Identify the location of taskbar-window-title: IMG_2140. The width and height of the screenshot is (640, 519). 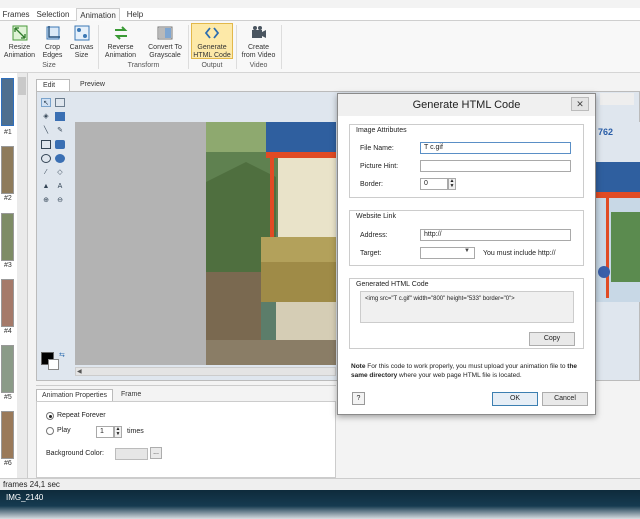
(24, 497).